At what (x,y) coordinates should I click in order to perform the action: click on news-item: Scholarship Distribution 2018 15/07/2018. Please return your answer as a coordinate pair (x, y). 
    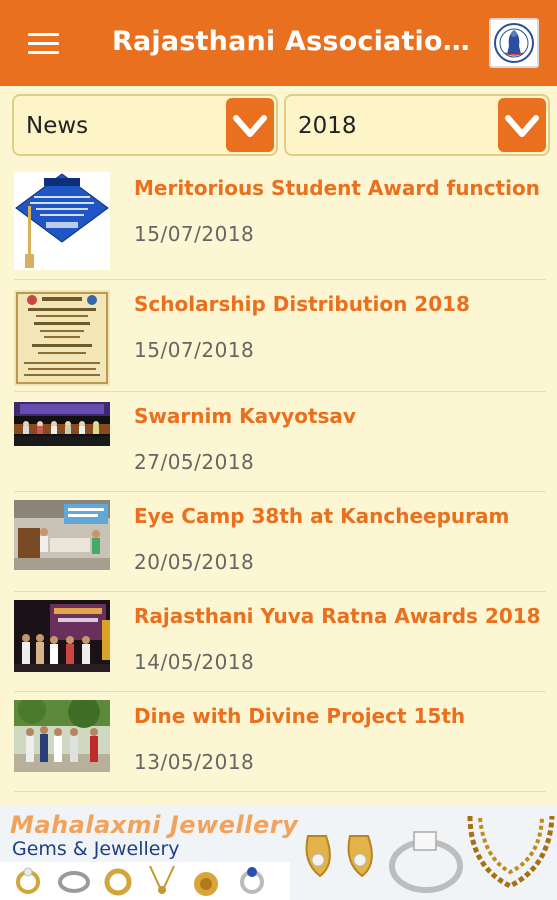
    Looking at the image, I should click on (280, 336).